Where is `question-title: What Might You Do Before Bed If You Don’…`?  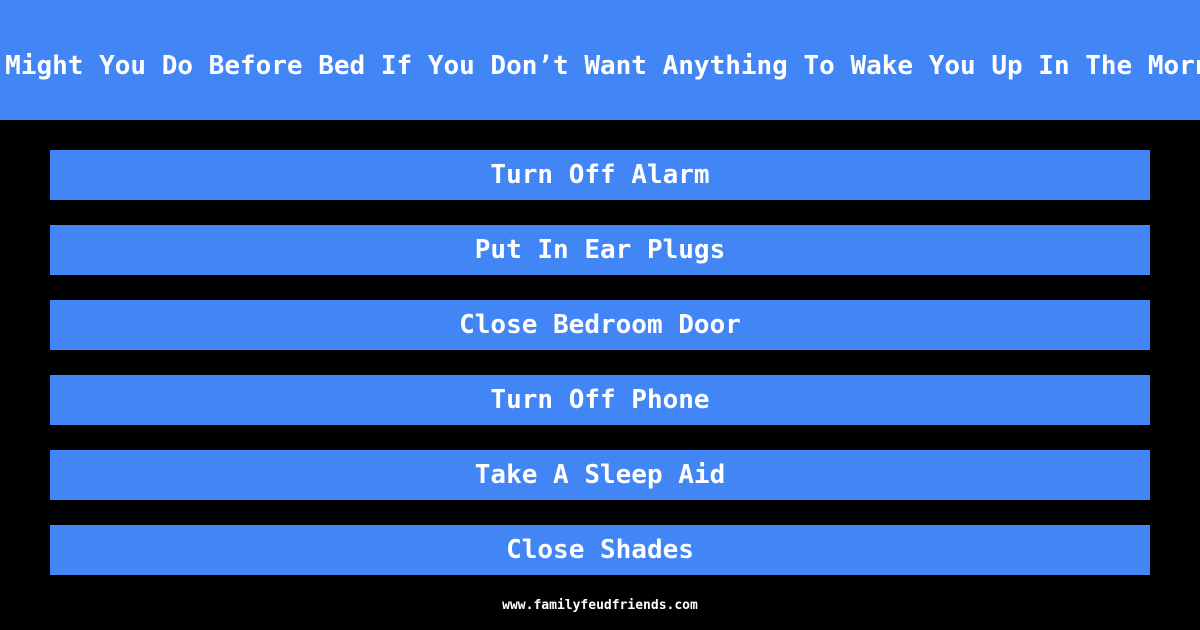
question-title: What Might You Do Before Bed If You Don’… is located at coordinates (600, 66).